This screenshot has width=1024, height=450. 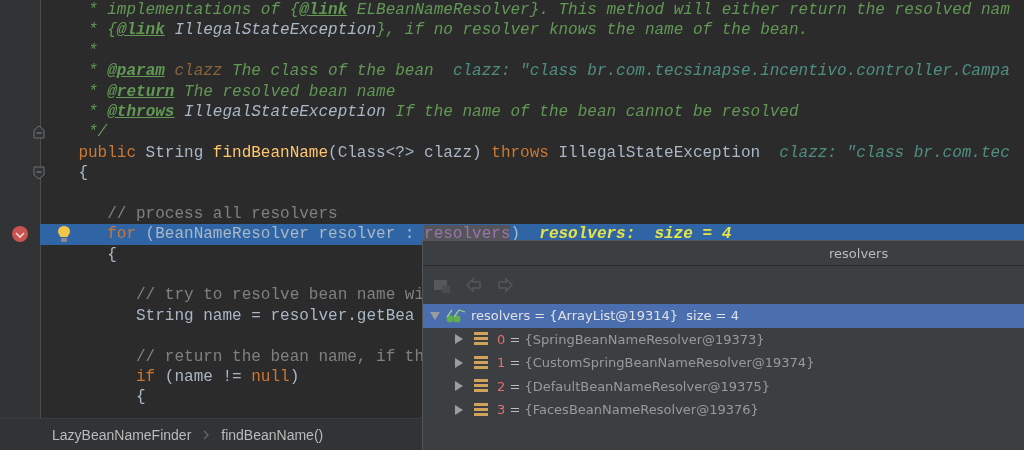 I want to click on code-line: // try to resolve bean name wi, so click(x=280, y=295).